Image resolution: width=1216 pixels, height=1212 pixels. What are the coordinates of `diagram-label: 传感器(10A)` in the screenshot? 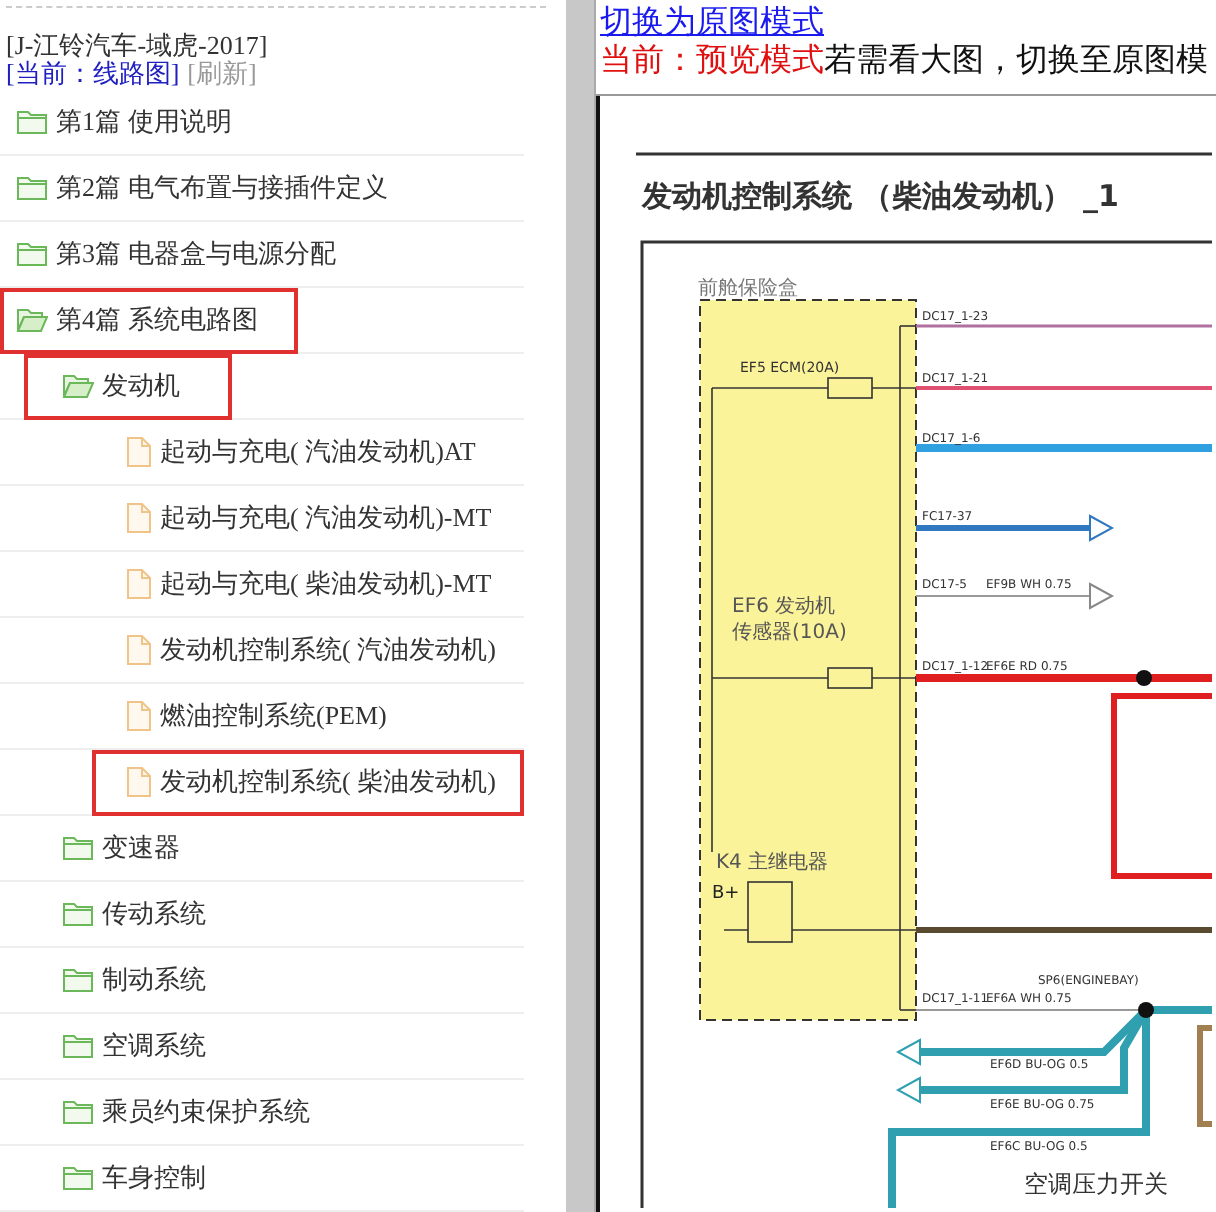 It's located at (789, 633).